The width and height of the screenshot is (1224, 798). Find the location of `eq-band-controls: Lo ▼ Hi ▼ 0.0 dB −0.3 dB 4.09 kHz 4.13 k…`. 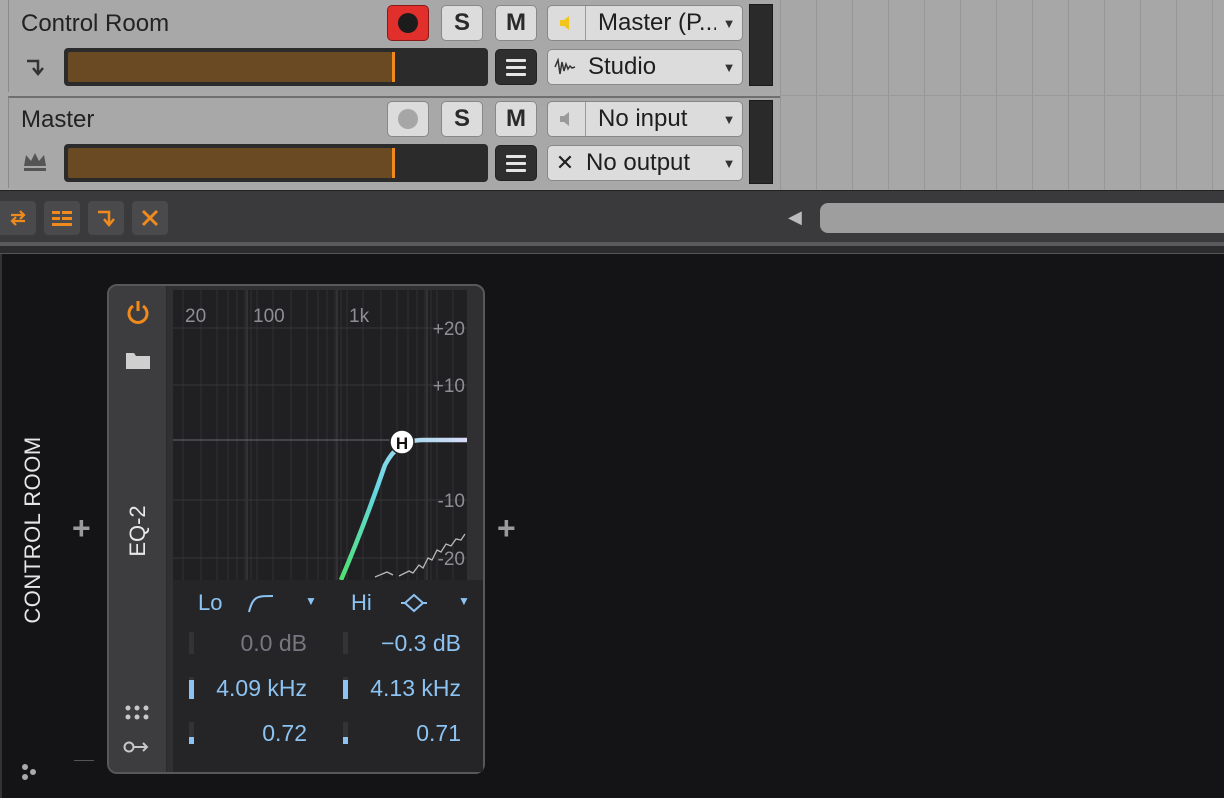

eq-band-controls: Lo ▼ Hi ▼ 0.0 dB −0.3 dB 4.09 kHz 4.13 k… is located at coordinates (328, 676).